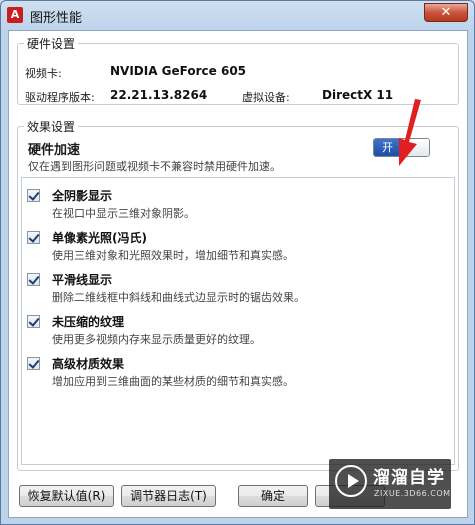  I want to click on effects-settings-title: 效果设置, so click(51, 126).